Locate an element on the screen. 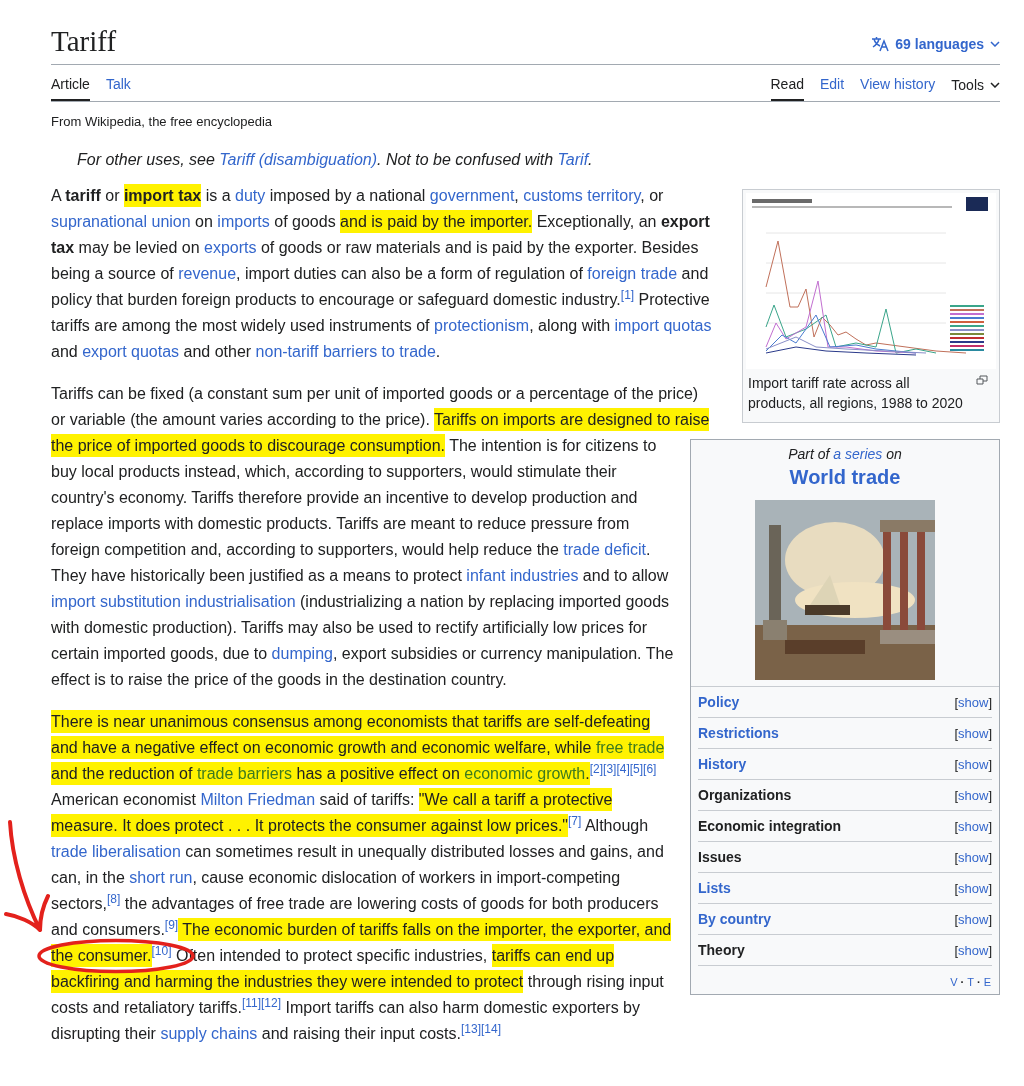 Image resolution: width=1024 pixels, height=1086 pixels. section-label: Organizations is located at coordinates (745, 795).